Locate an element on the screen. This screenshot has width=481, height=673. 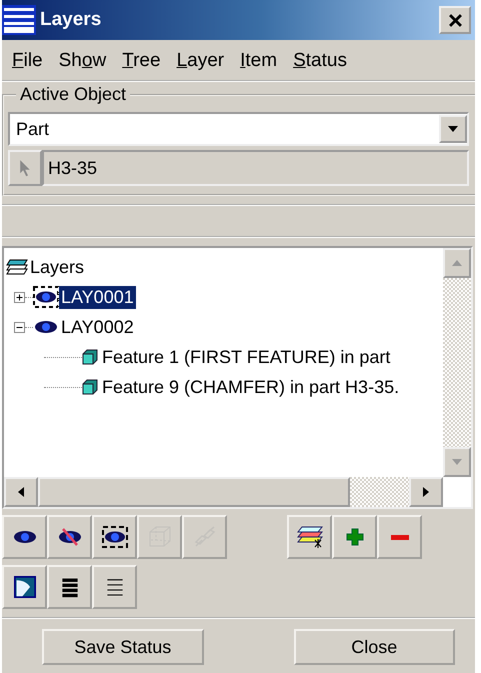
panel-icon is located at coordinates (25, 587).